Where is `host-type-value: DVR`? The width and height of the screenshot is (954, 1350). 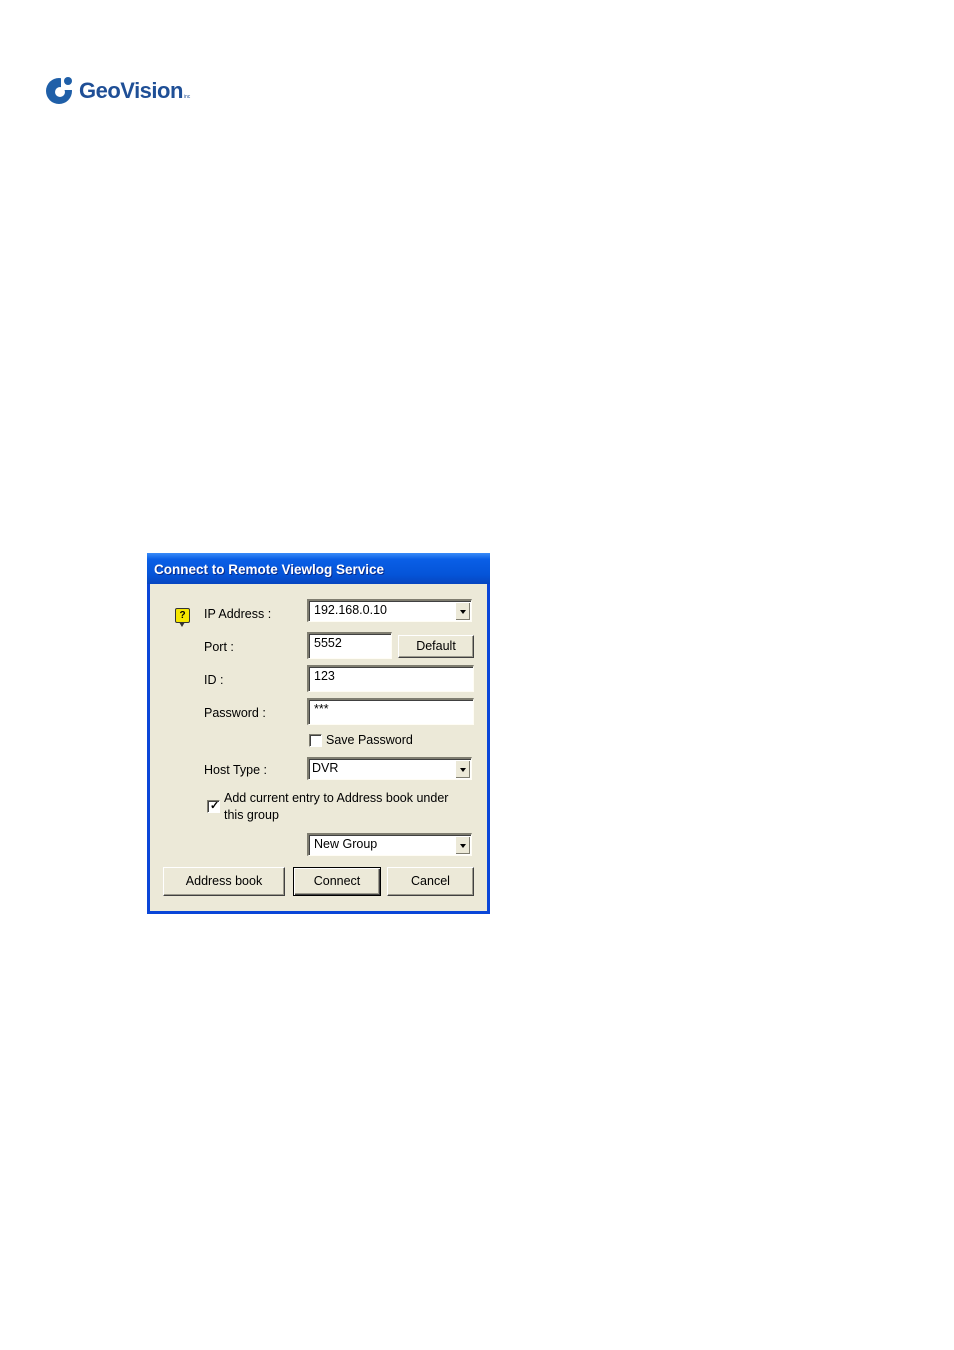
host-type-value: DVR is located at coordinates (325, 768).